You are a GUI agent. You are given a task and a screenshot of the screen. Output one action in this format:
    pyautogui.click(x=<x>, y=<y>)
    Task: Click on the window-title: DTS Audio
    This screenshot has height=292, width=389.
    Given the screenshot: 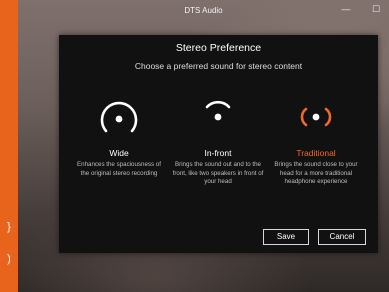 What is the action you would take?
    pyautogui.click(x=203, y=10)
    